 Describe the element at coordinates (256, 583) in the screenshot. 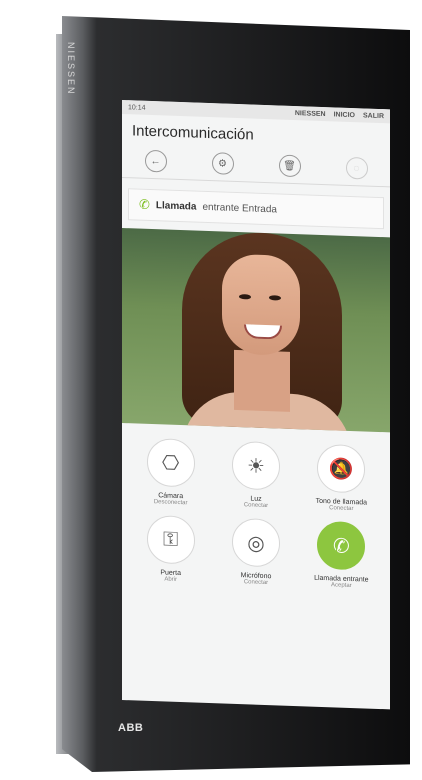

I see `microphone-sub: Conectar` at that location.